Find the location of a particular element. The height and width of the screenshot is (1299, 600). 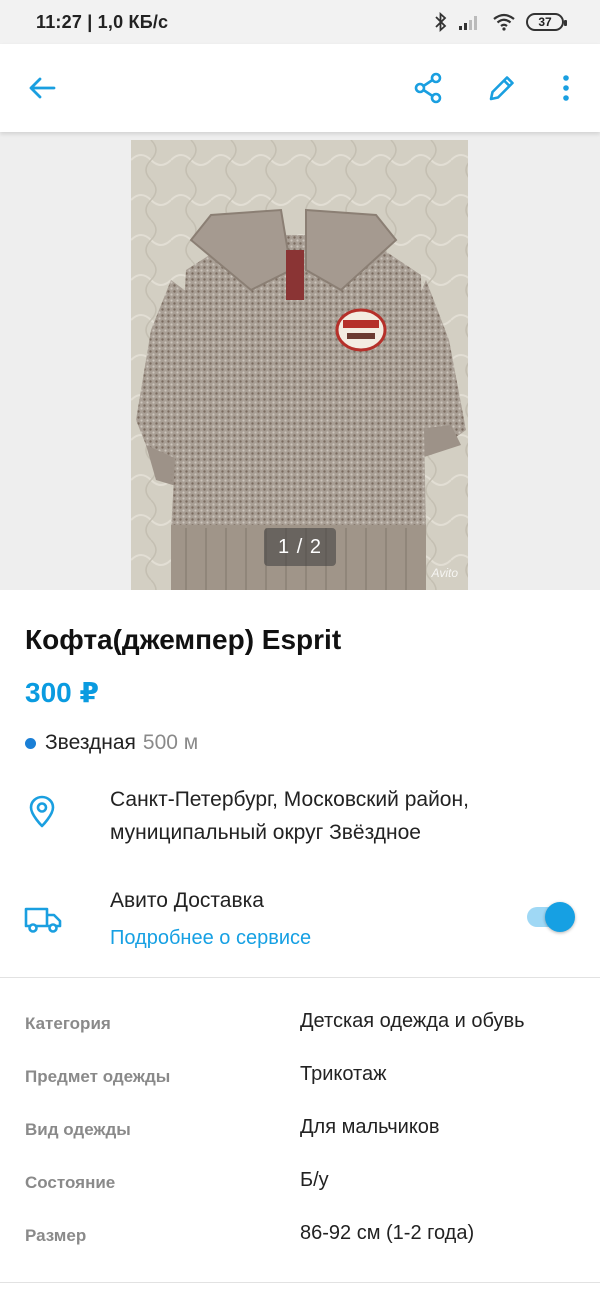

status-icons: 37 is located at coordinates (500, 22).